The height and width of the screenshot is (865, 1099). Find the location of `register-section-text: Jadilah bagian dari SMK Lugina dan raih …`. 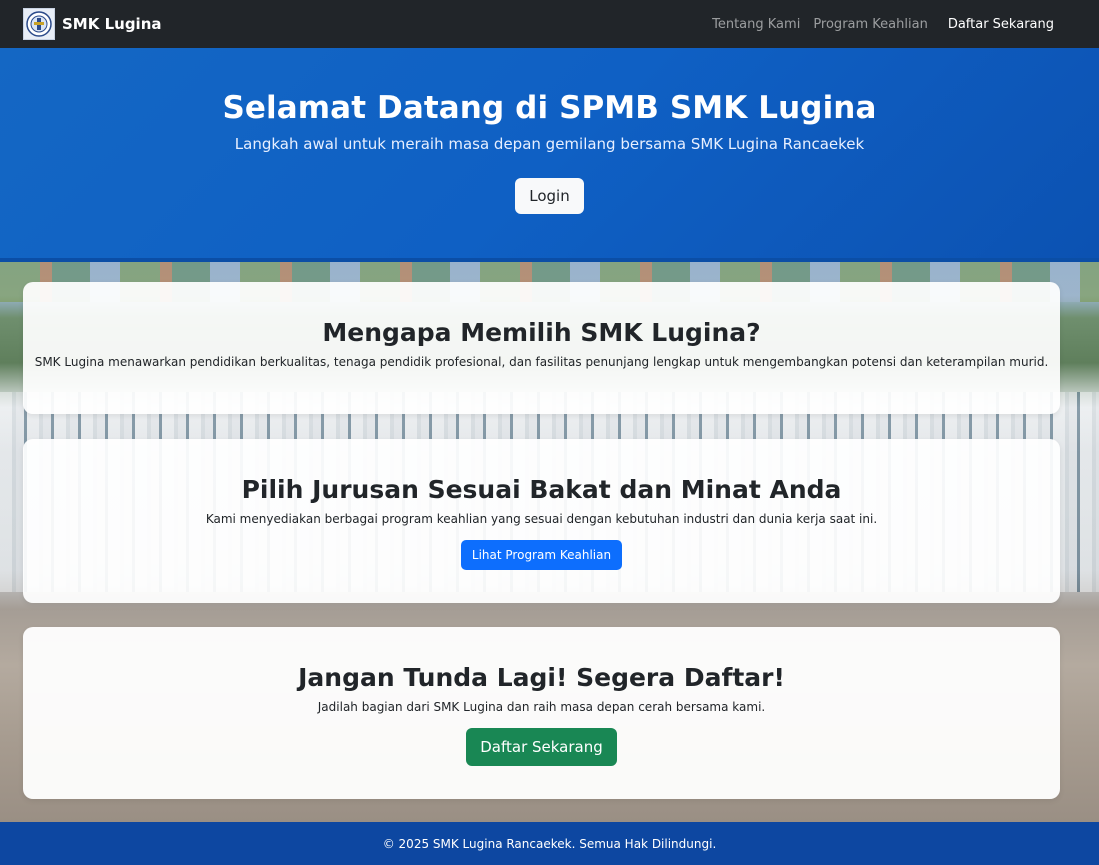

register-section-text: Jadilah bagian dari SMK Lugina dan raih … is located at coordinates (541, 707).